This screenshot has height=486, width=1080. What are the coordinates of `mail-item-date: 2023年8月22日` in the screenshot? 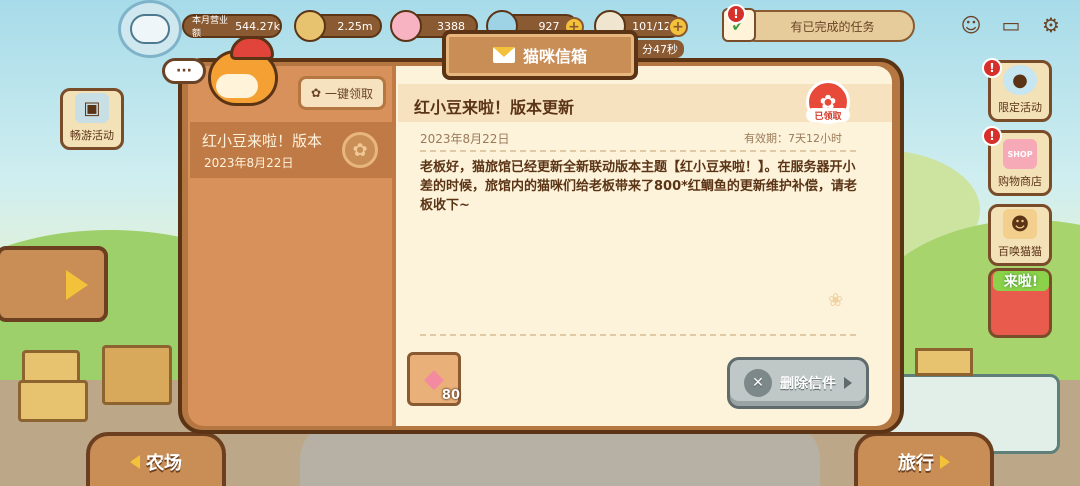 It's located at (249, 163).